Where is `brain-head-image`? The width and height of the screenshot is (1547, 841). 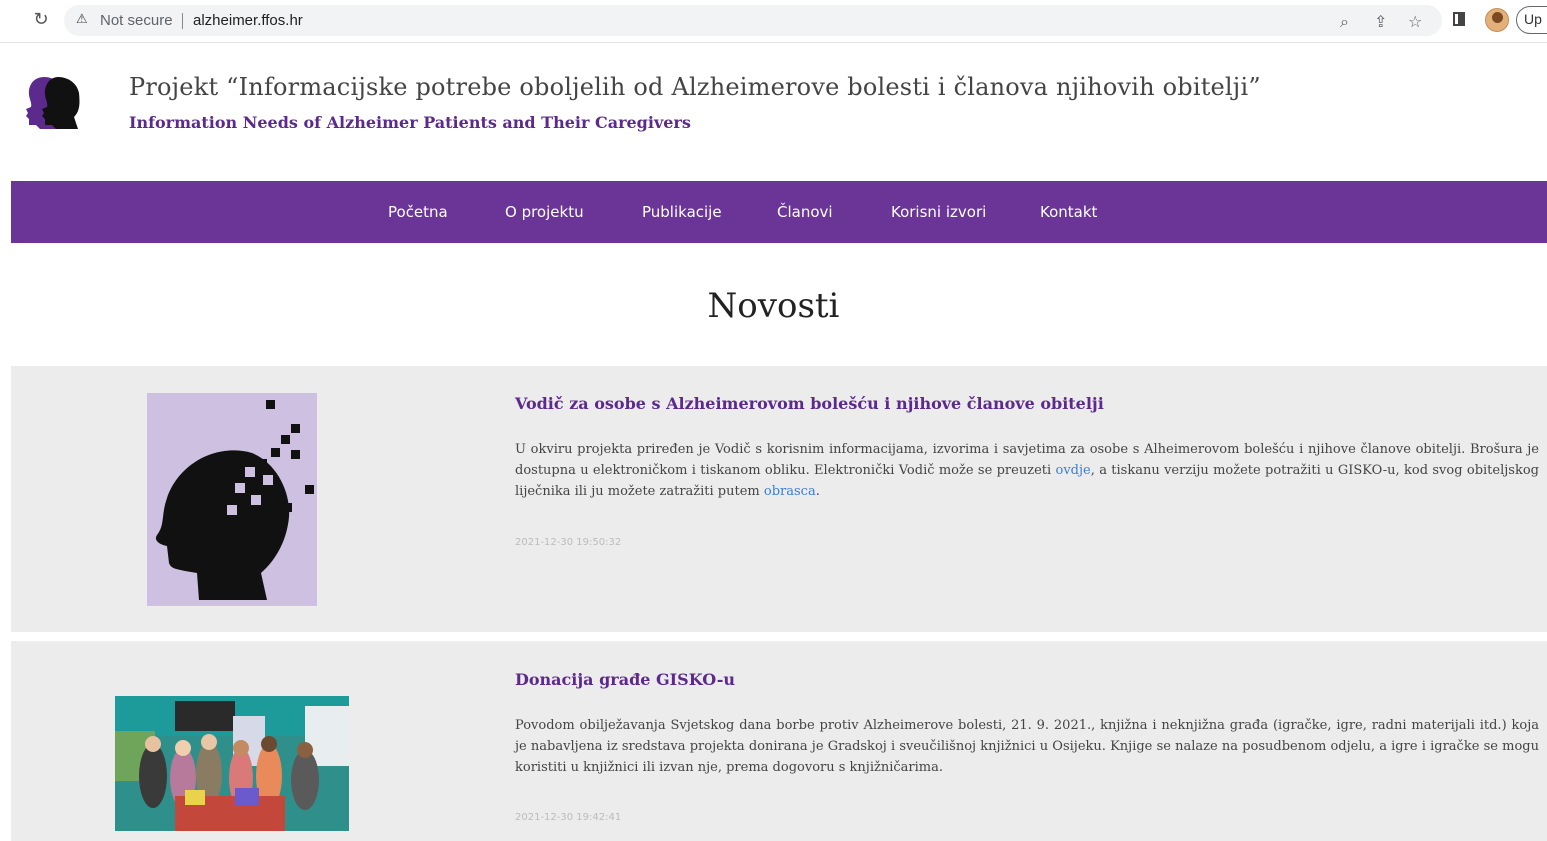 brain-head-image is located at coordinates (232, 499).